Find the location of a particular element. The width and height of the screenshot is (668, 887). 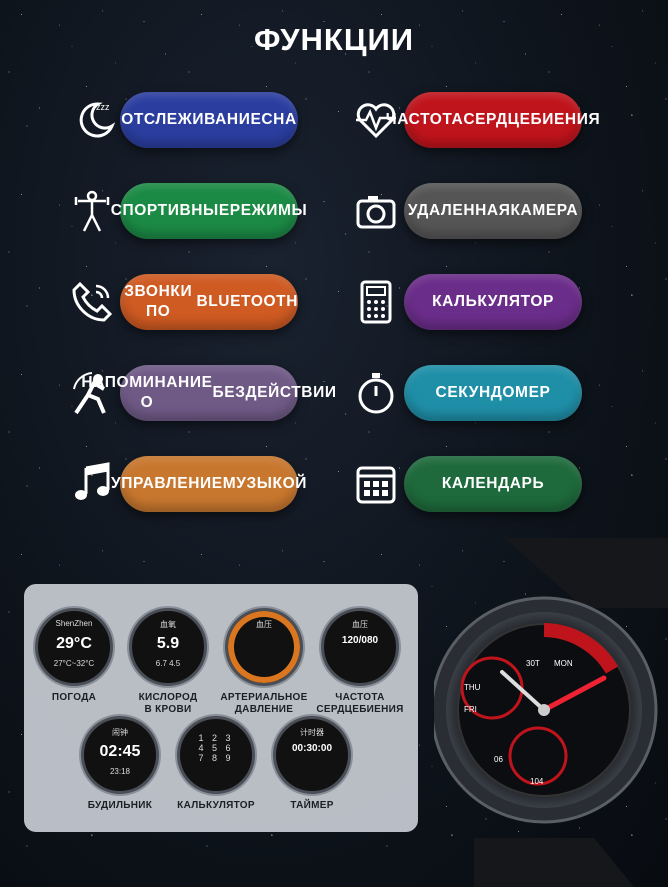

watchface-1: ShenZhen 29°C 27°C~32°C ПОГОДА is located at coordinates (74, 656).